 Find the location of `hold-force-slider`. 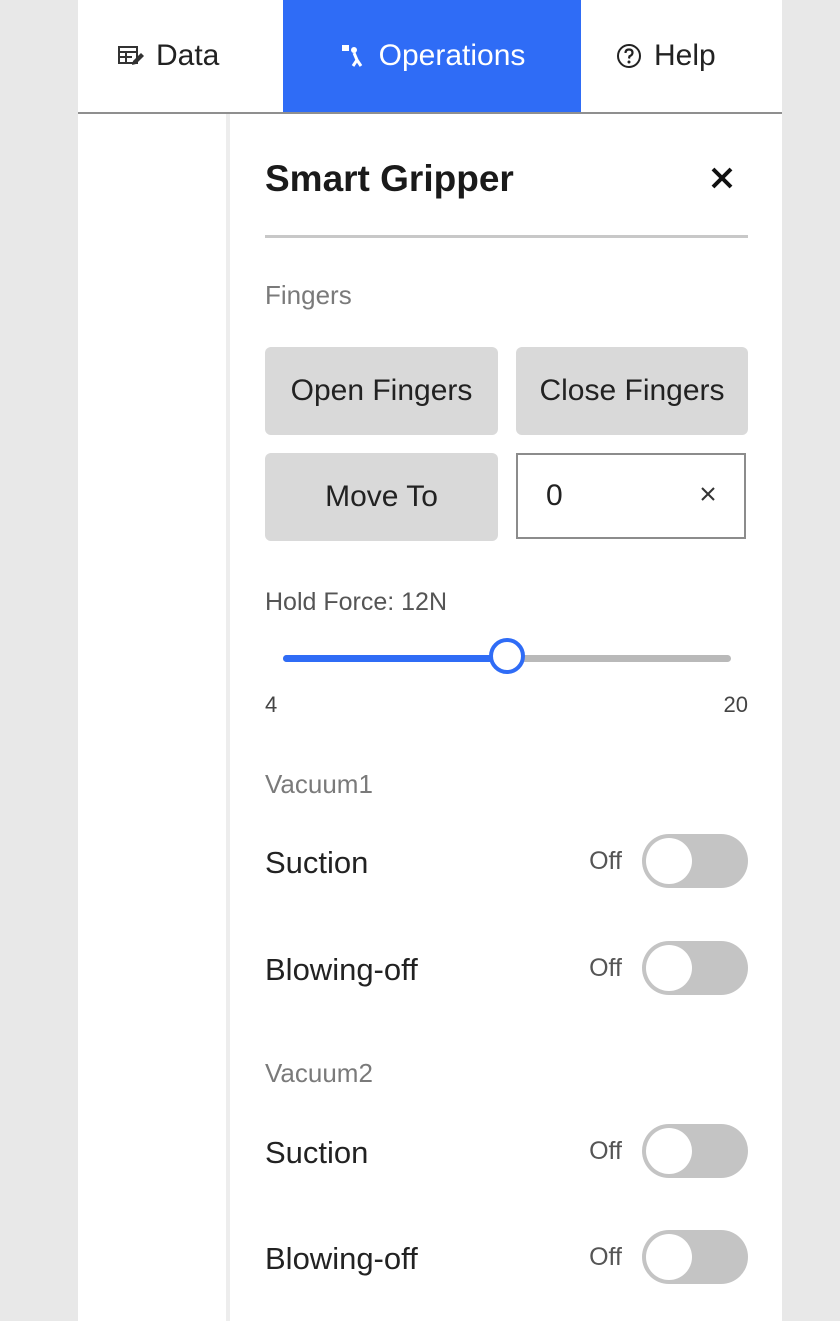

hold-force-slider is located at coordinates (507, 656).